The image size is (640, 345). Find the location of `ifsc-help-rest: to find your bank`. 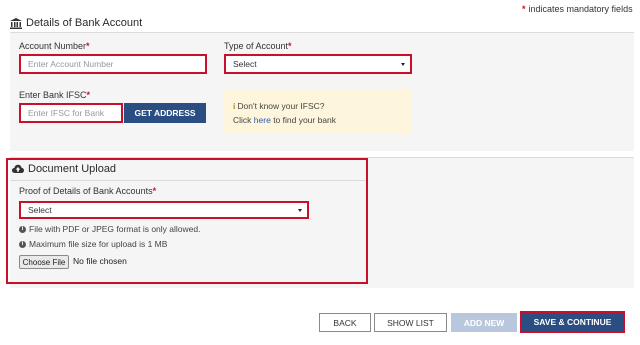

ifsc-help-rest: to find your bank is located at coordinates (305, 120).